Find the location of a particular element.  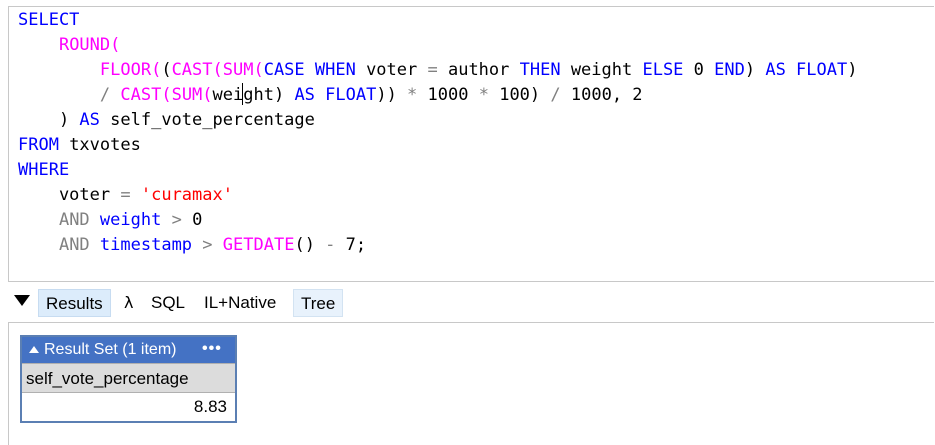

code-token: FLOOR( is located at coordinates (130, 70).